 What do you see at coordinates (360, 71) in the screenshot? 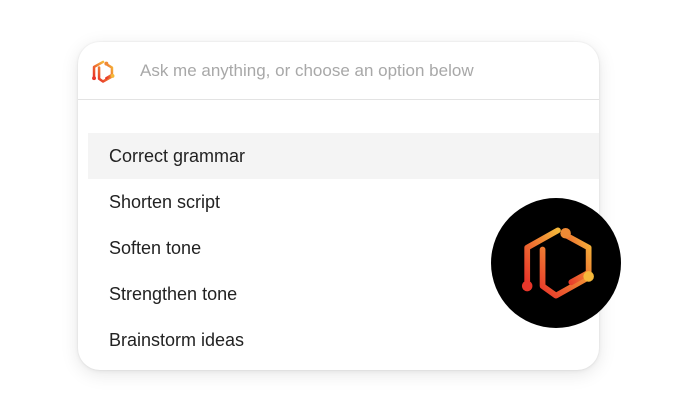
I see `prompt-input` at bounding box center [360, 71].